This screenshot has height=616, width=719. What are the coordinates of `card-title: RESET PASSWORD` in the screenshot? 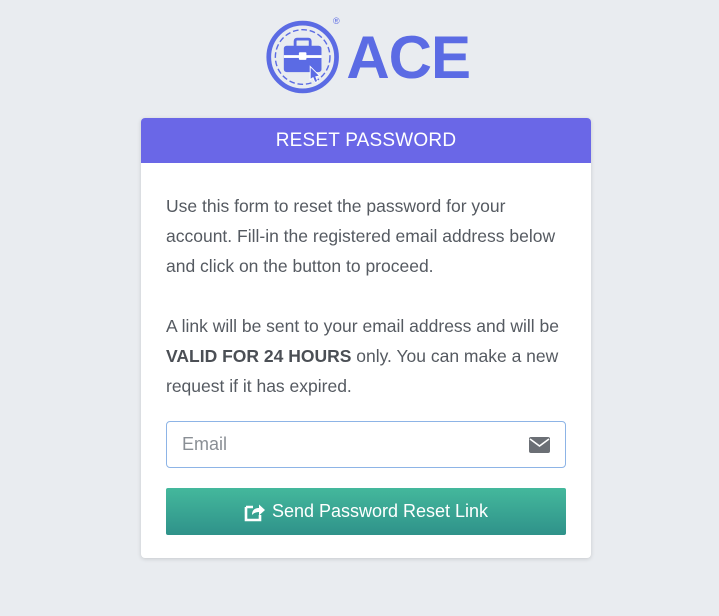 It's located at (366, 140).